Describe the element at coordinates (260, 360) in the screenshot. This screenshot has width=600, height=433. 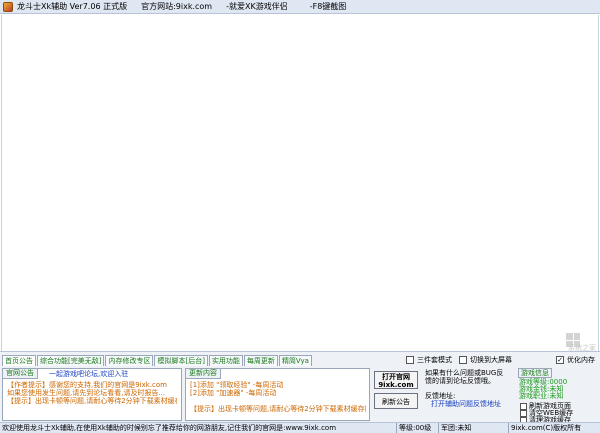
I see `tab-weekly-update: 每周更新` at that location.